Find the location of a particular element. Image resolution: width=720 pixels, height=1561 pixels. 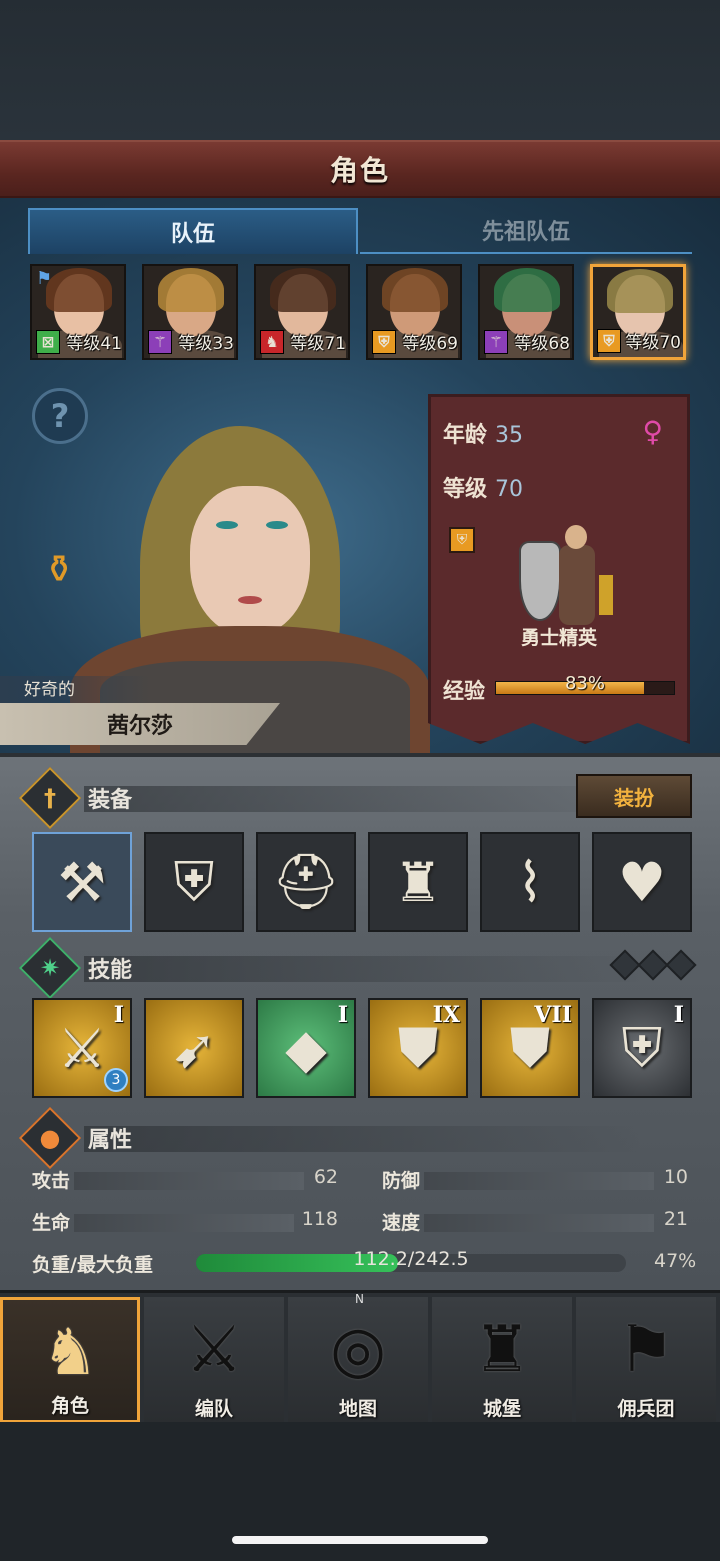

skill-icon: ⛨ is located at coordinates (642, 1047).